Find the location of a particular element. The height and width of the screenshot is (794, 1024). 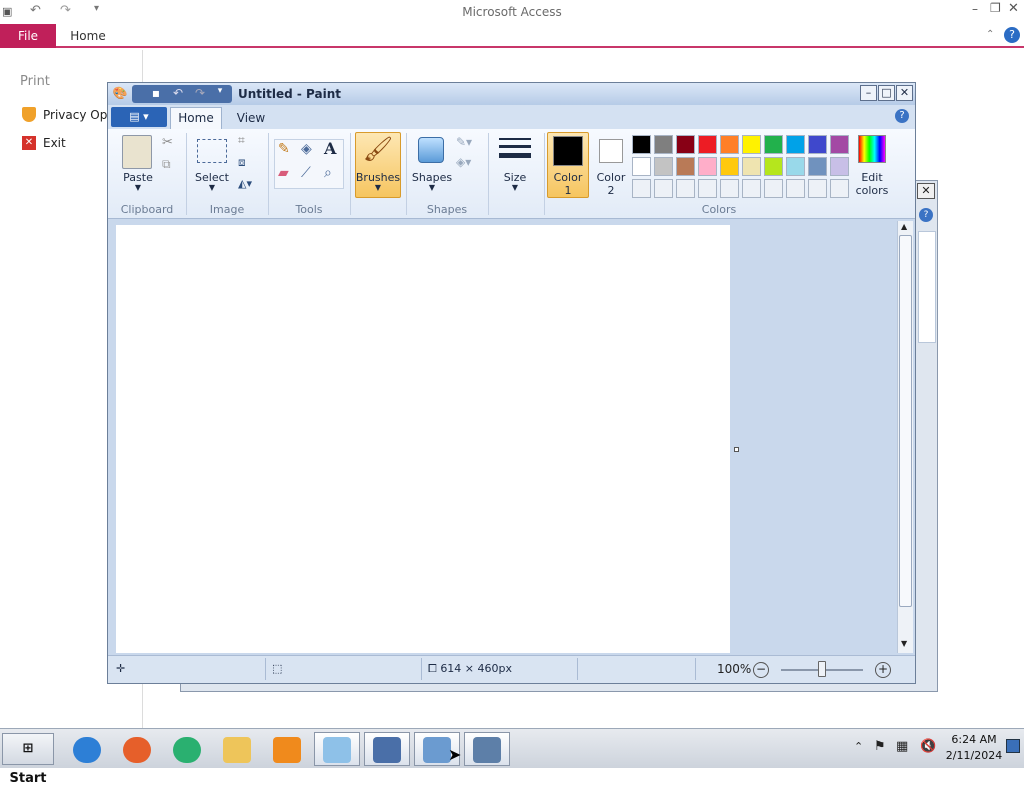

resize-icon: ⧈ is located at coordinates (242, 162).